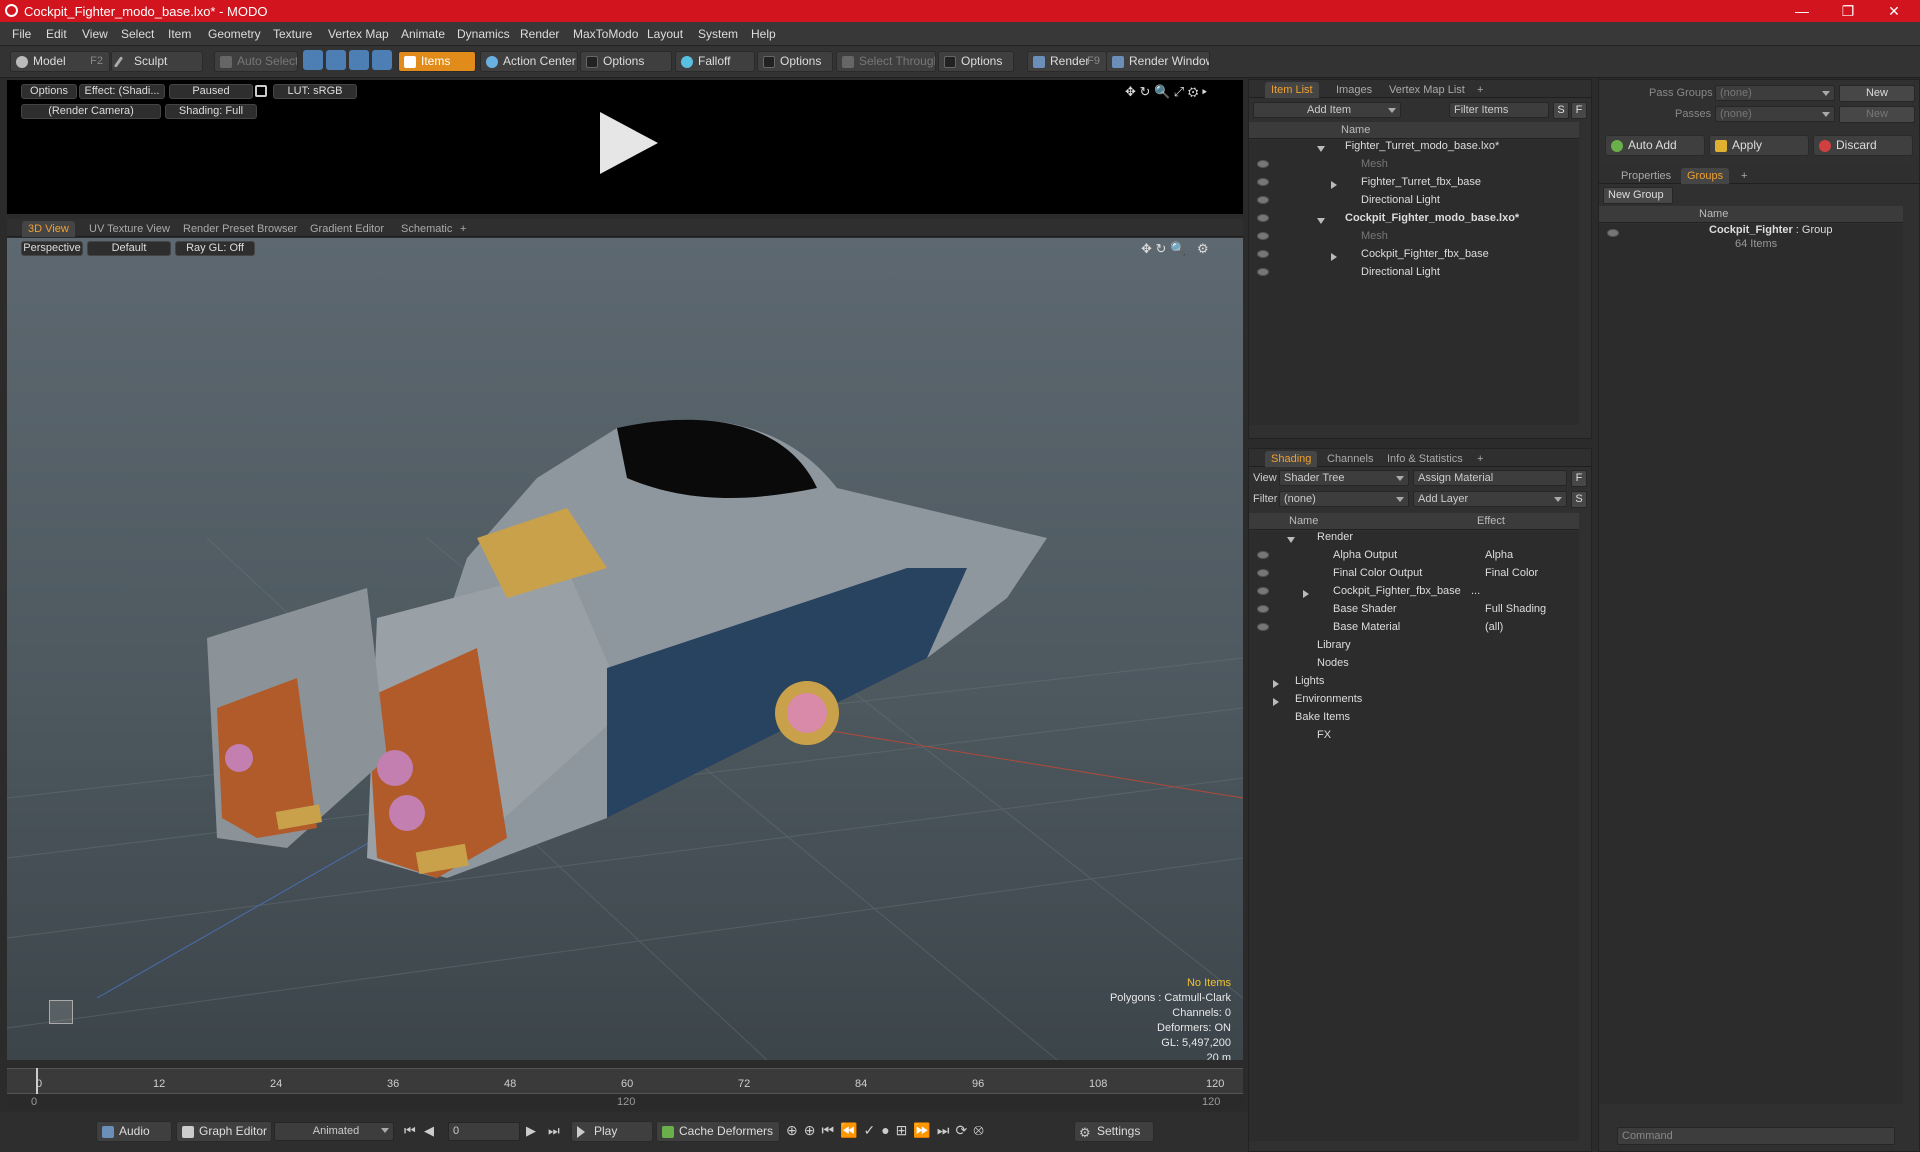 This screenshot has height=1152, width=1920. What do you see at coordinates (1406, 185) in the screenshot?
I see `tree-row-turret-fbx: Fighter_Turret_fbx_base` at bounding box center [1406, 185].